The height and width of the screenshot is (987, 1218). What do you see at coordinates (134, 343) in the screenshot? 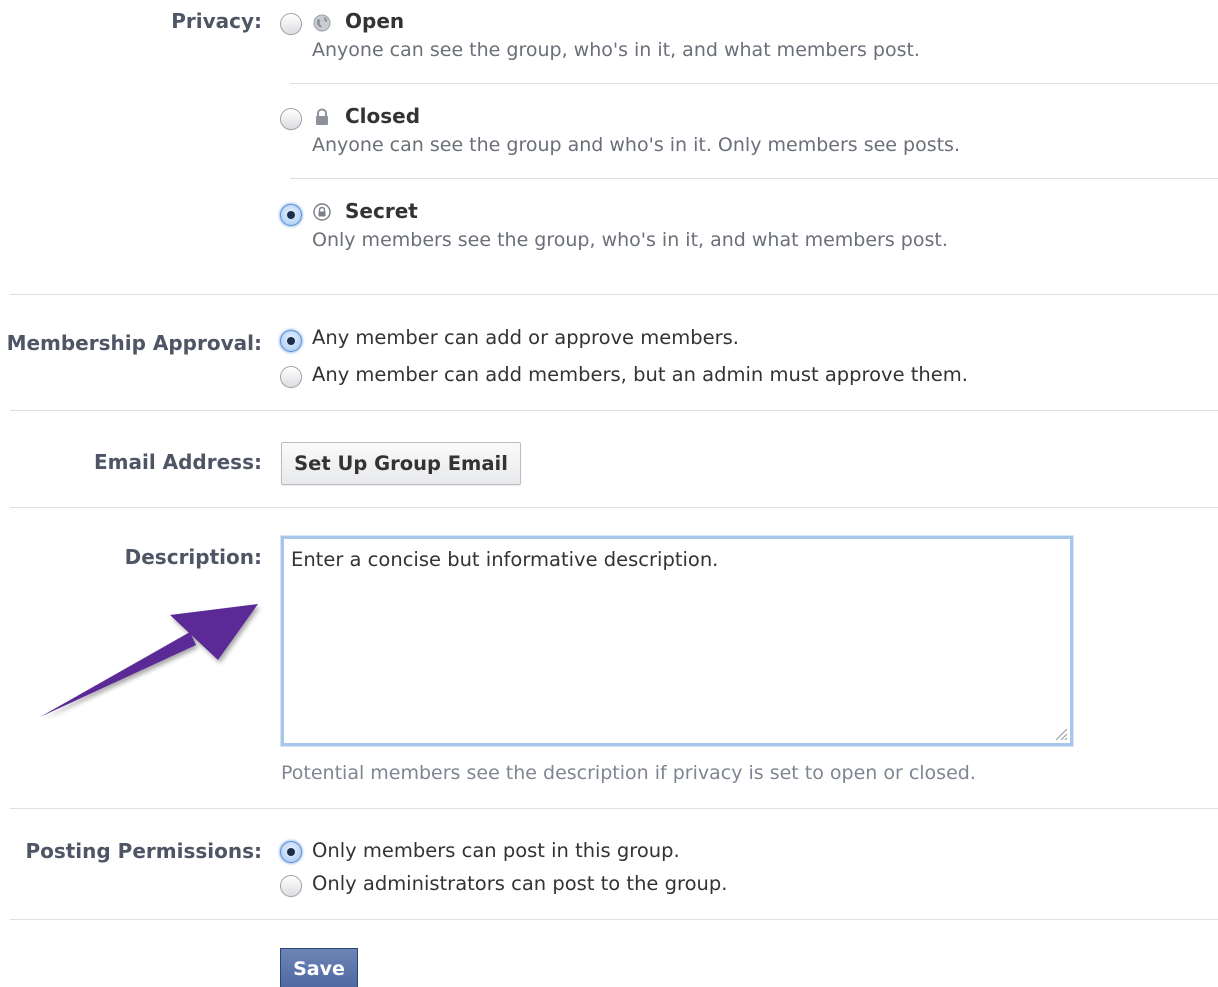
I see `membership-approval-label: Membership Approval:` at bounding box center [134, 343].